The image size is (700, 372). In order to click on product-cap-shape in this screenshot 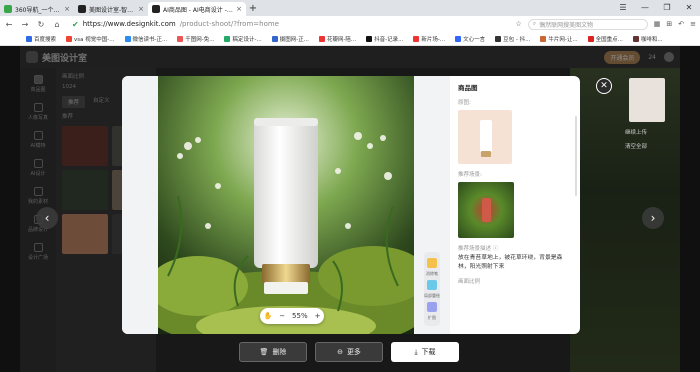, I will do `click(486, 154)`.